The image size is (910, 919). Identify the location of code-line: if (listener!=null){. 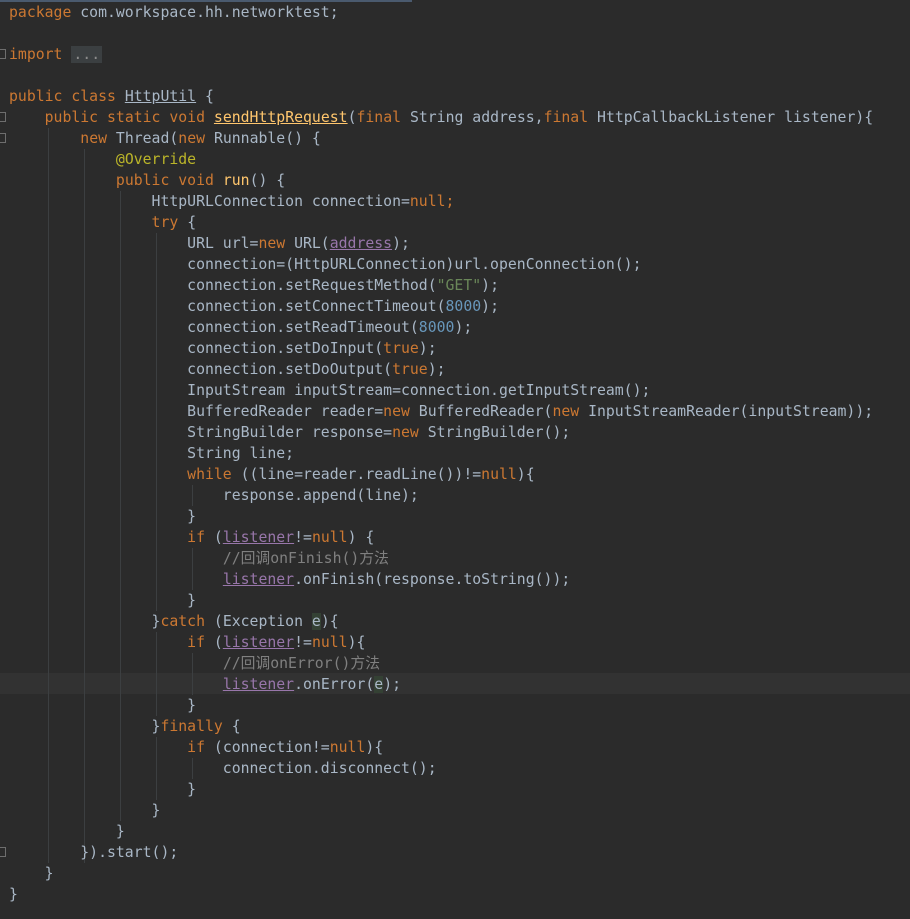
(455, 642).